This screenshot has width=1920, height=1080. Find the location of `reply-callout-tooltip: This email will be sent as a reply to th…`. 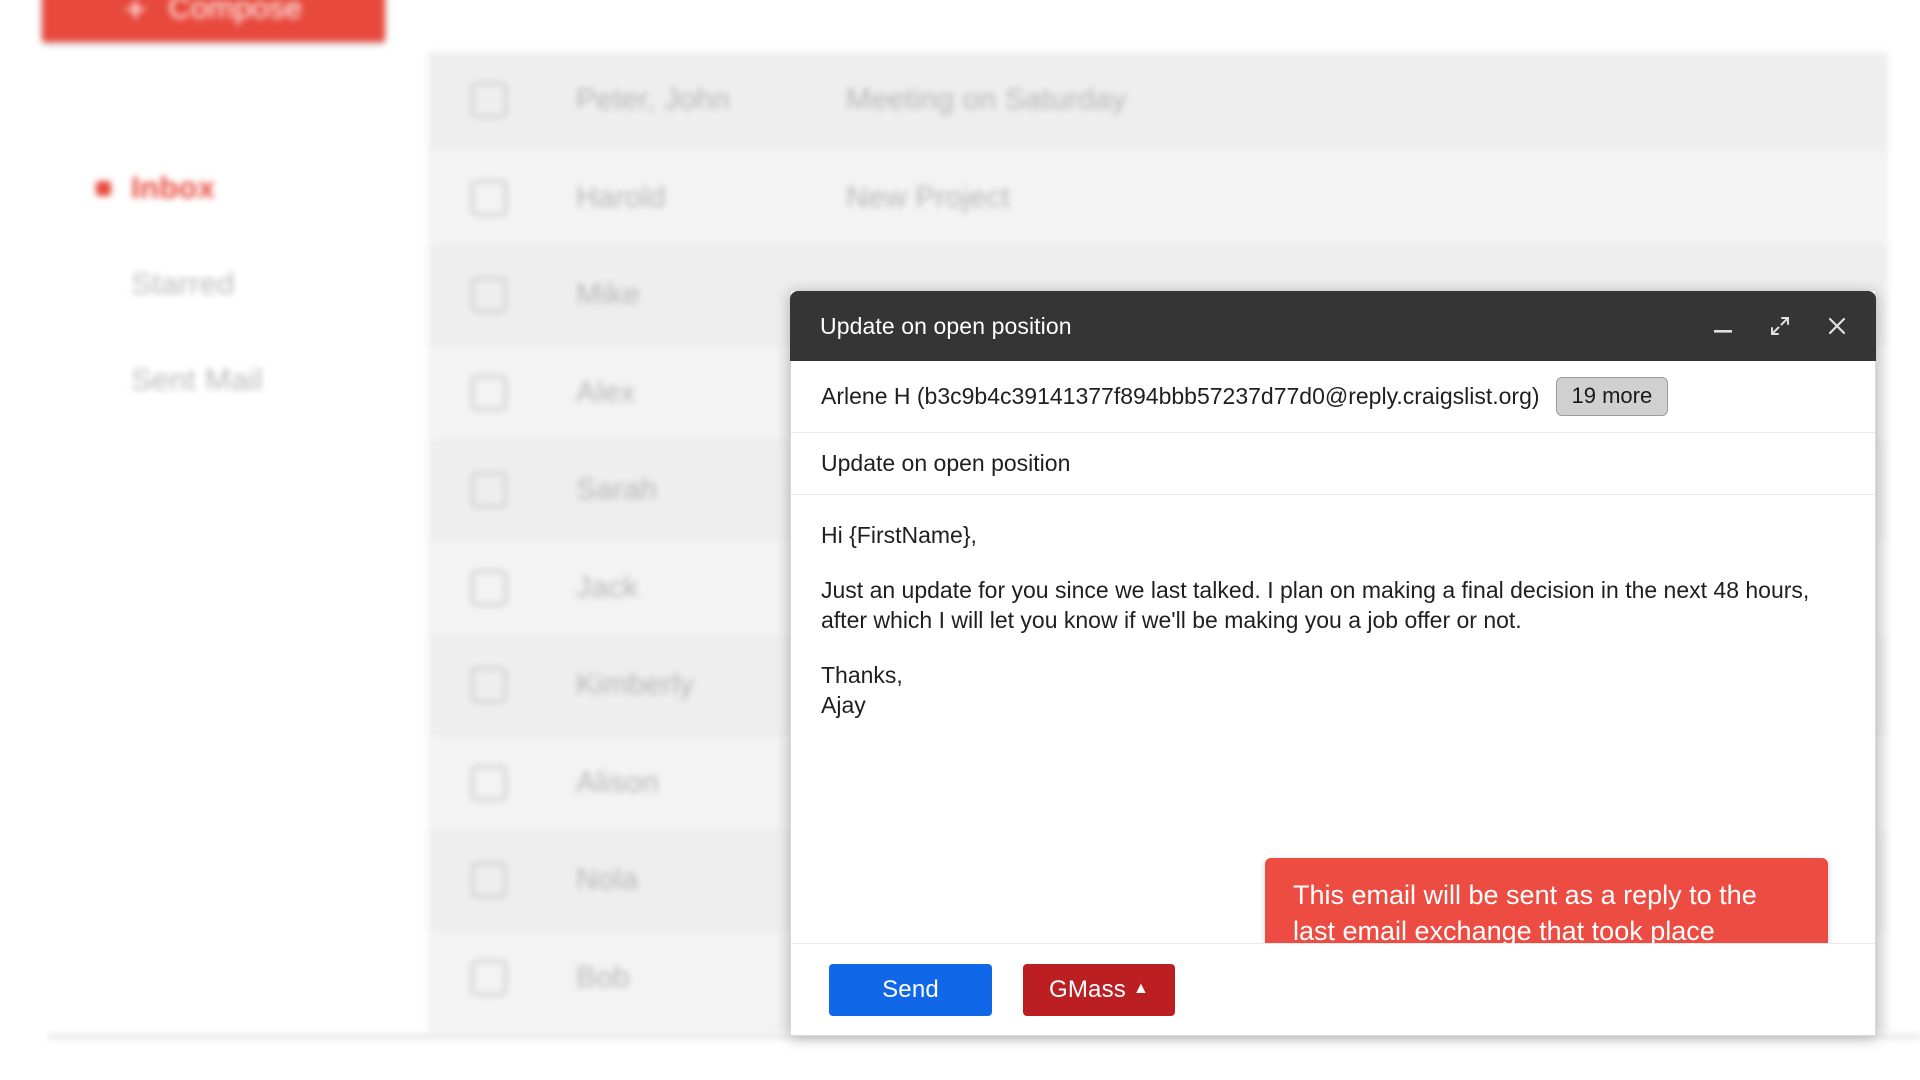

reply-callout-tooltip: This email will be sent as a reply to th… is located at coordinates (1546, 900).